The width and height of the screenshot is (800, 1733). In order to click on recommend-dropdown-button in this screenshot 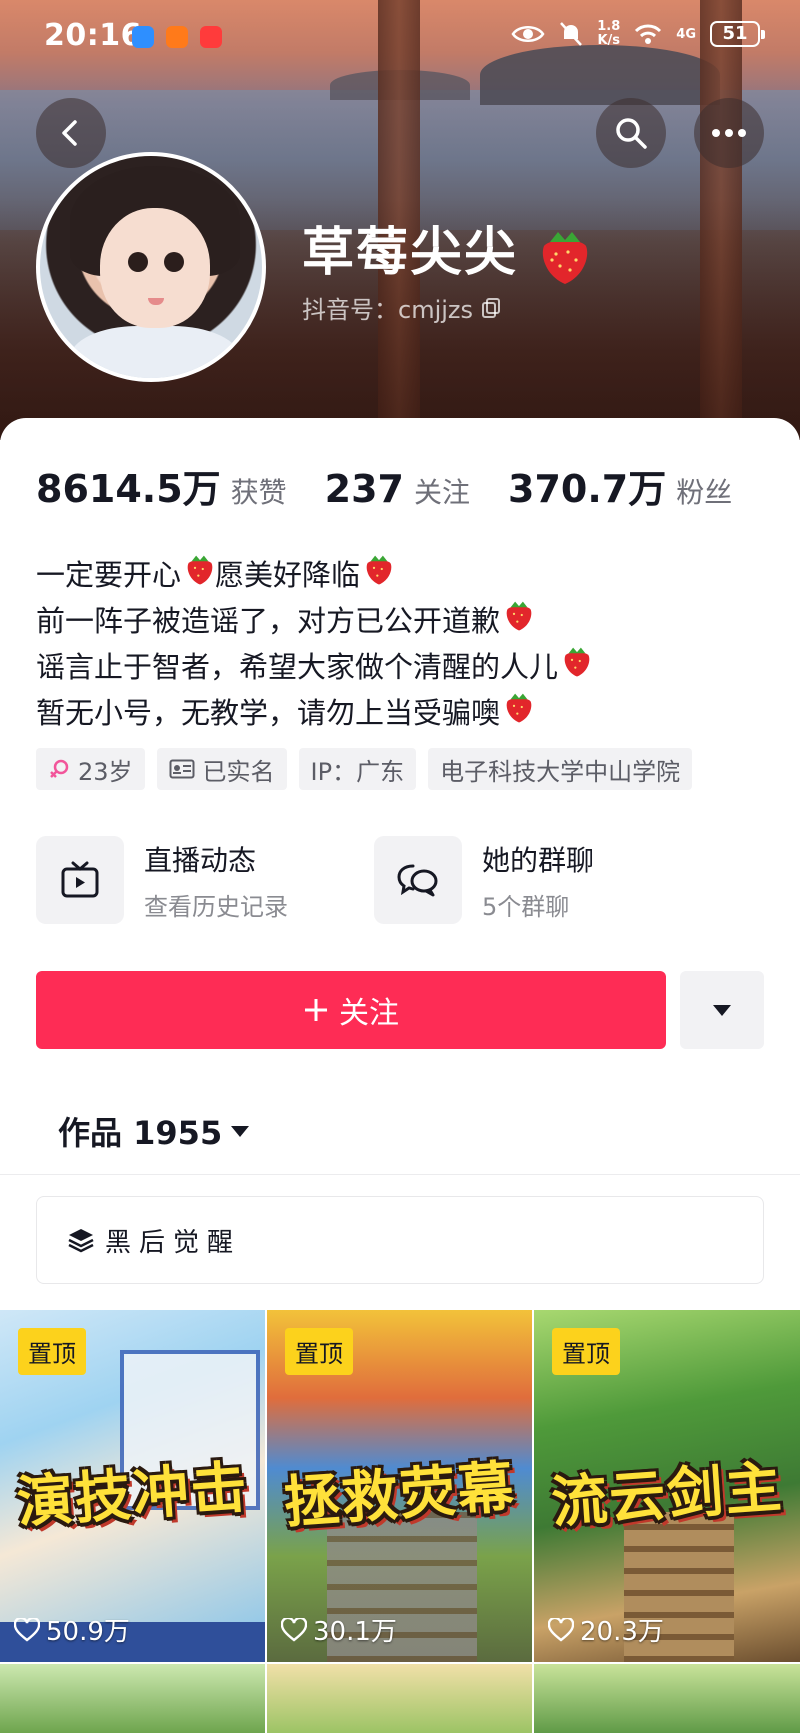, I will do `click(722, 1010)`.